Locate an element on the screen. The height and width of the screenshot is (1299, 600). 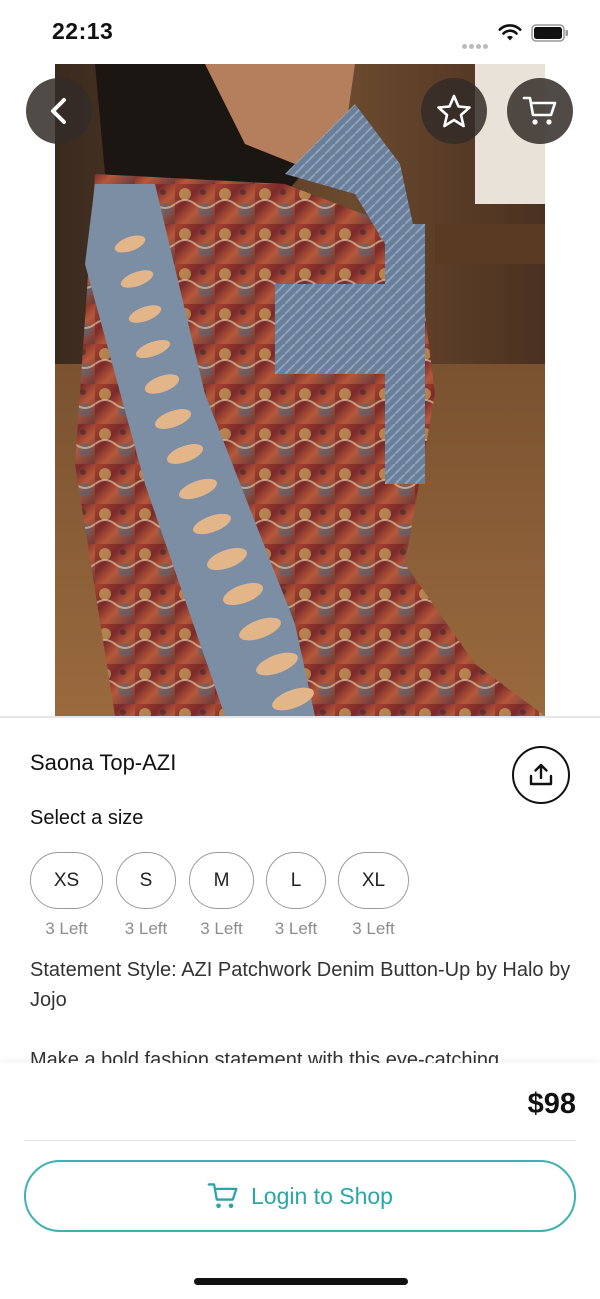
size-option-xs: XS is located at coordinates (66, 880).